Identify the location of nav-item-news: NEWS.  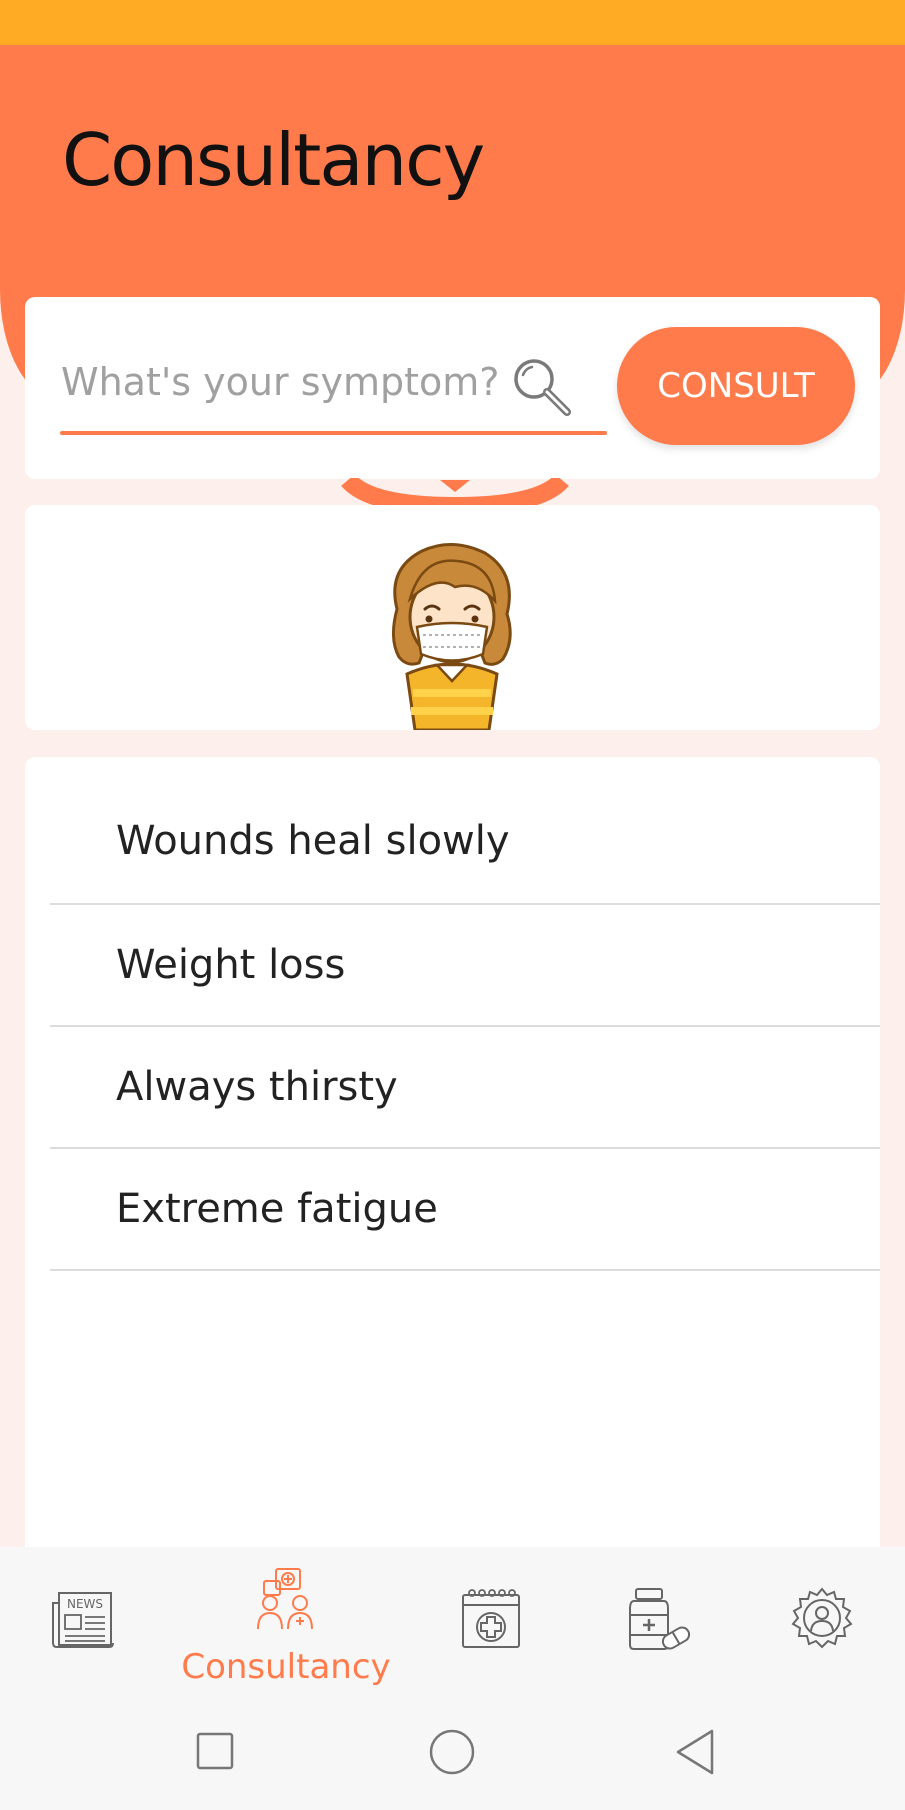
(83, 1620).